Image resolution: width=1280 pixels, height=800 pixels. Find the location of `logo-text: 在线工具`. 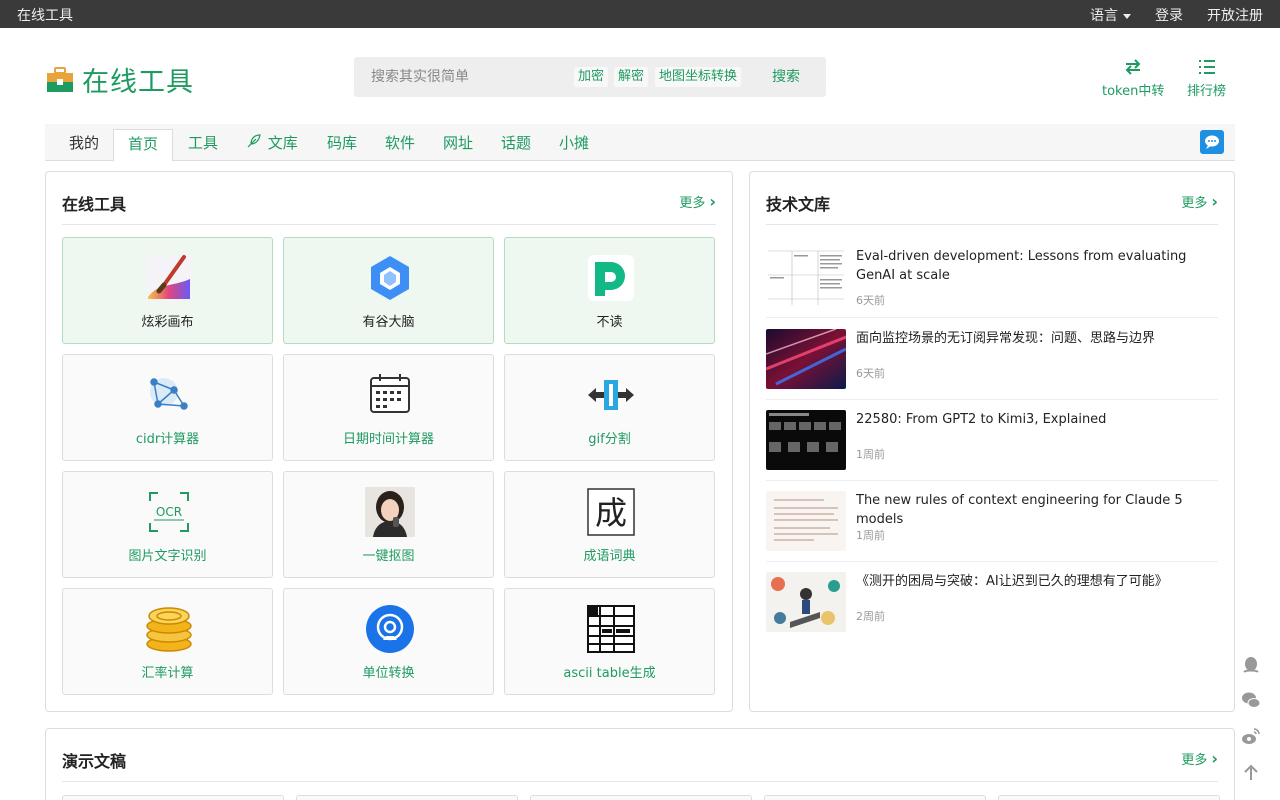

logo-text: 在线工具 is located at coordinates (138, 82).